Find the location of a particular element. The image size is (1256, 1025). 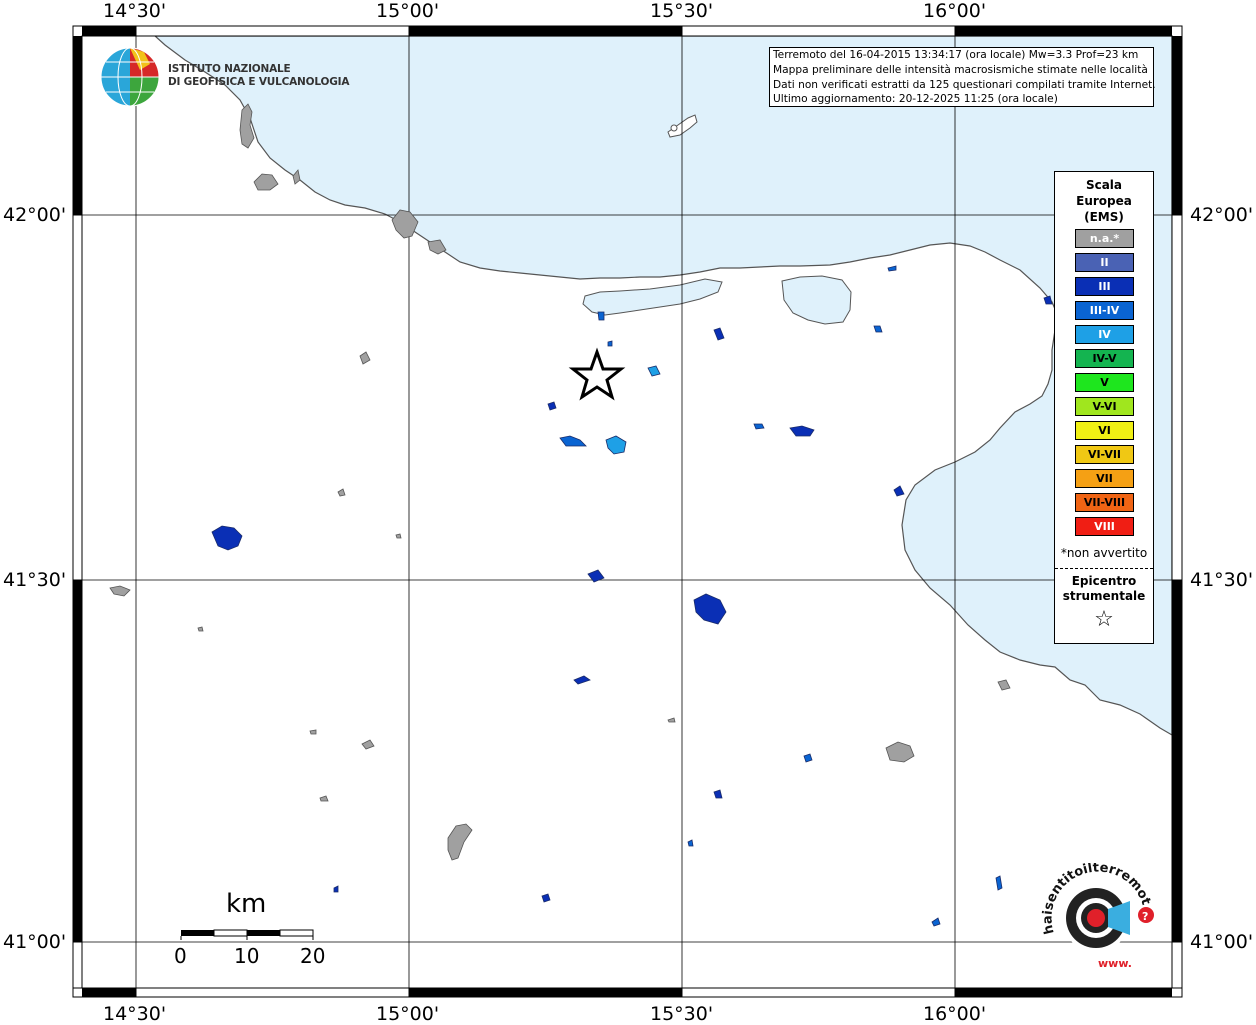

legend-epicenter-label: Epicentro strumentale is located at coordinates (1104, 589).